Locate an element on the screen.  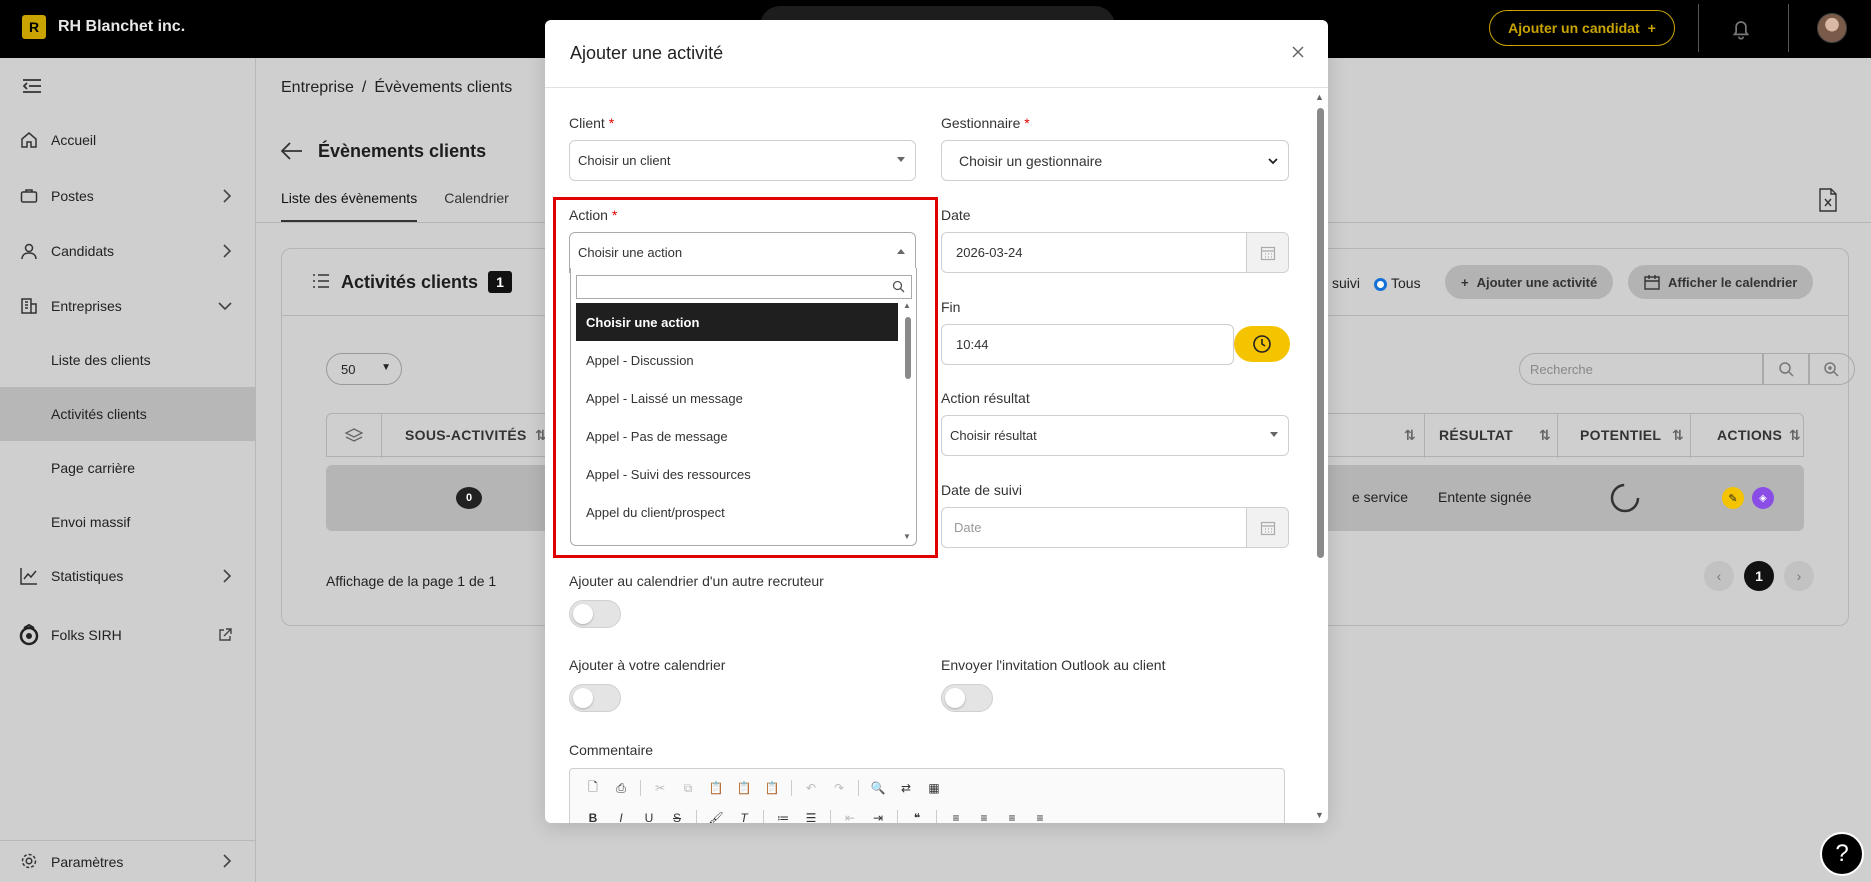
sidebar-item-statistiques: Statistiques is located at coordinates (128, 576).